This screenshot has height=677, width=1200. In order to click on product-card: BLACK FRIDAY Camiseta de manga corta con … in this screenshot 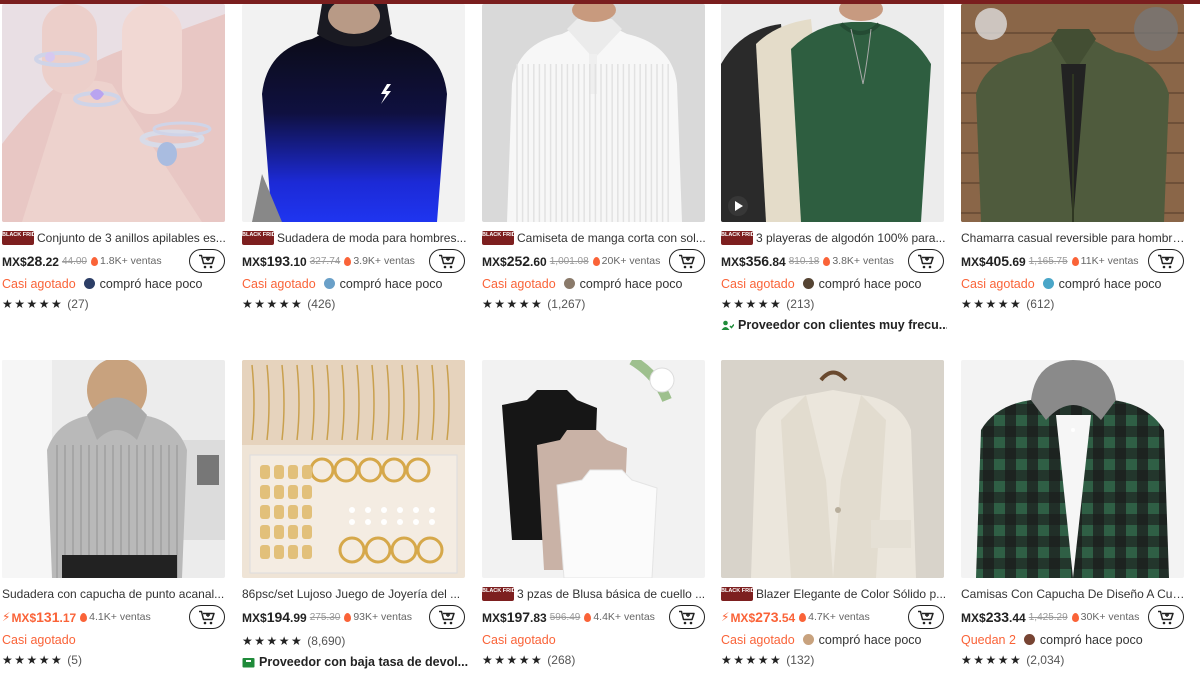, I will do `click(595, 159)`.